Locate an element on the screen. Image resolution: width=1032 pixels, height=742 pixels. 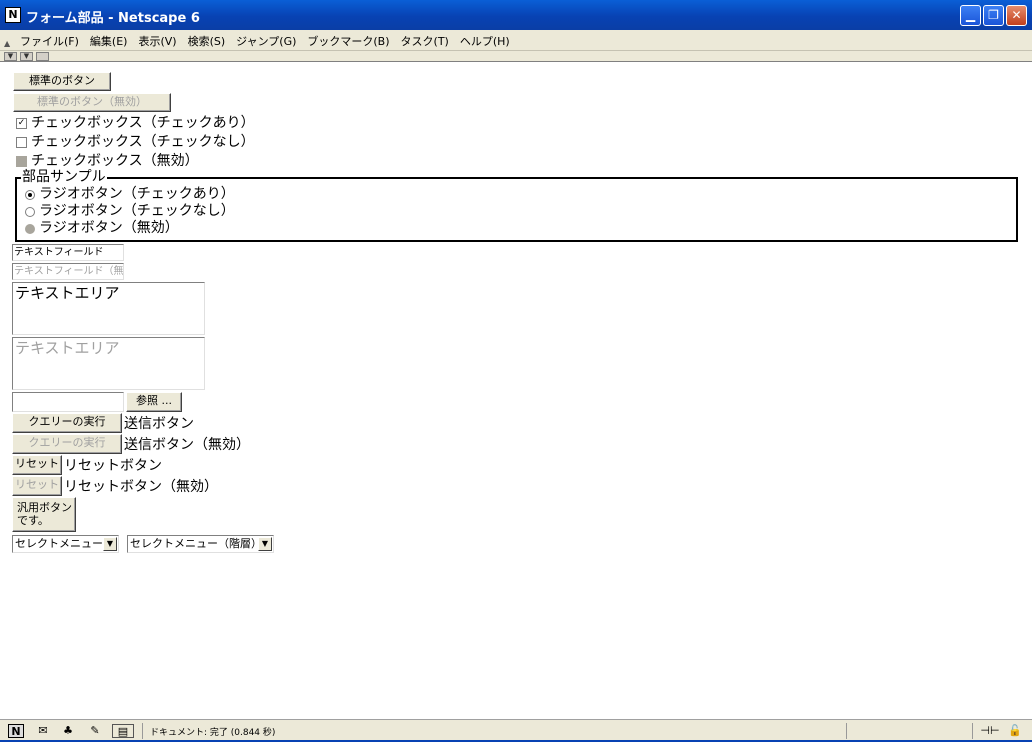
select-menu-hierarchy: セレクトメニュー（階層） ▼ is located at coordinates (200, 544).